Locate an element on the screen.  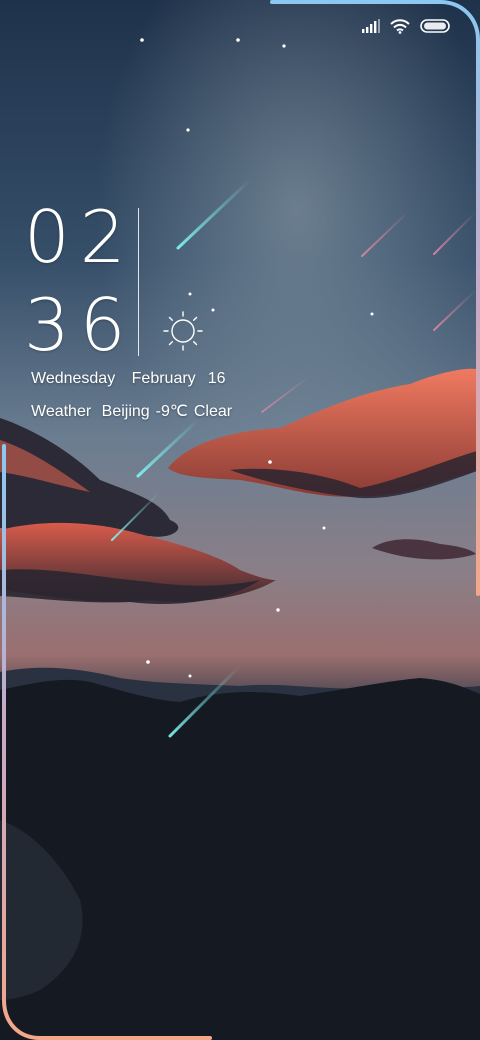
date-line: Wednesday February 16 is located at coordinates (134, 379).